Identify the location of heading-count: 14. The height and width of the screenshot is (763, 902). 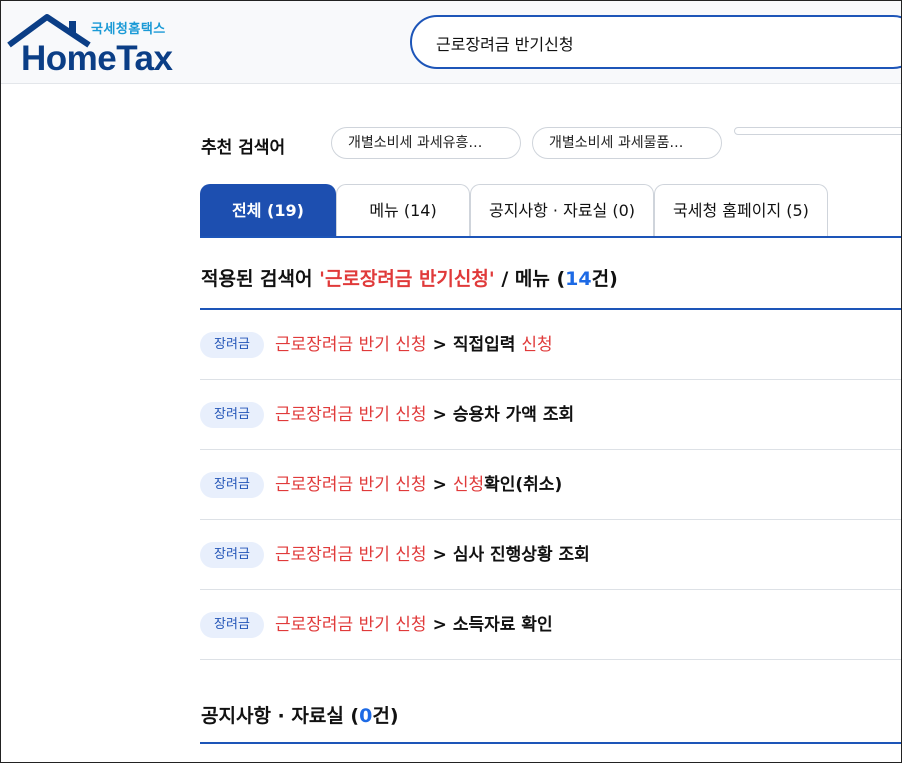
(578, 279).